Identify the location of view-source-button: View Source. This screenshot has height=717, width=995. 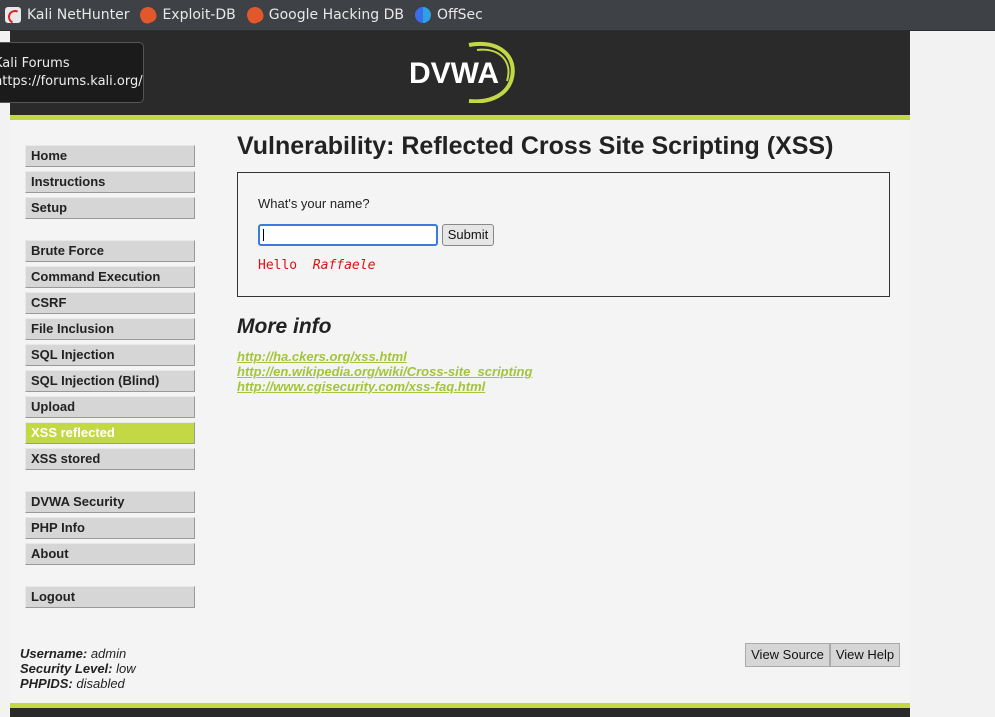
(787, 655).